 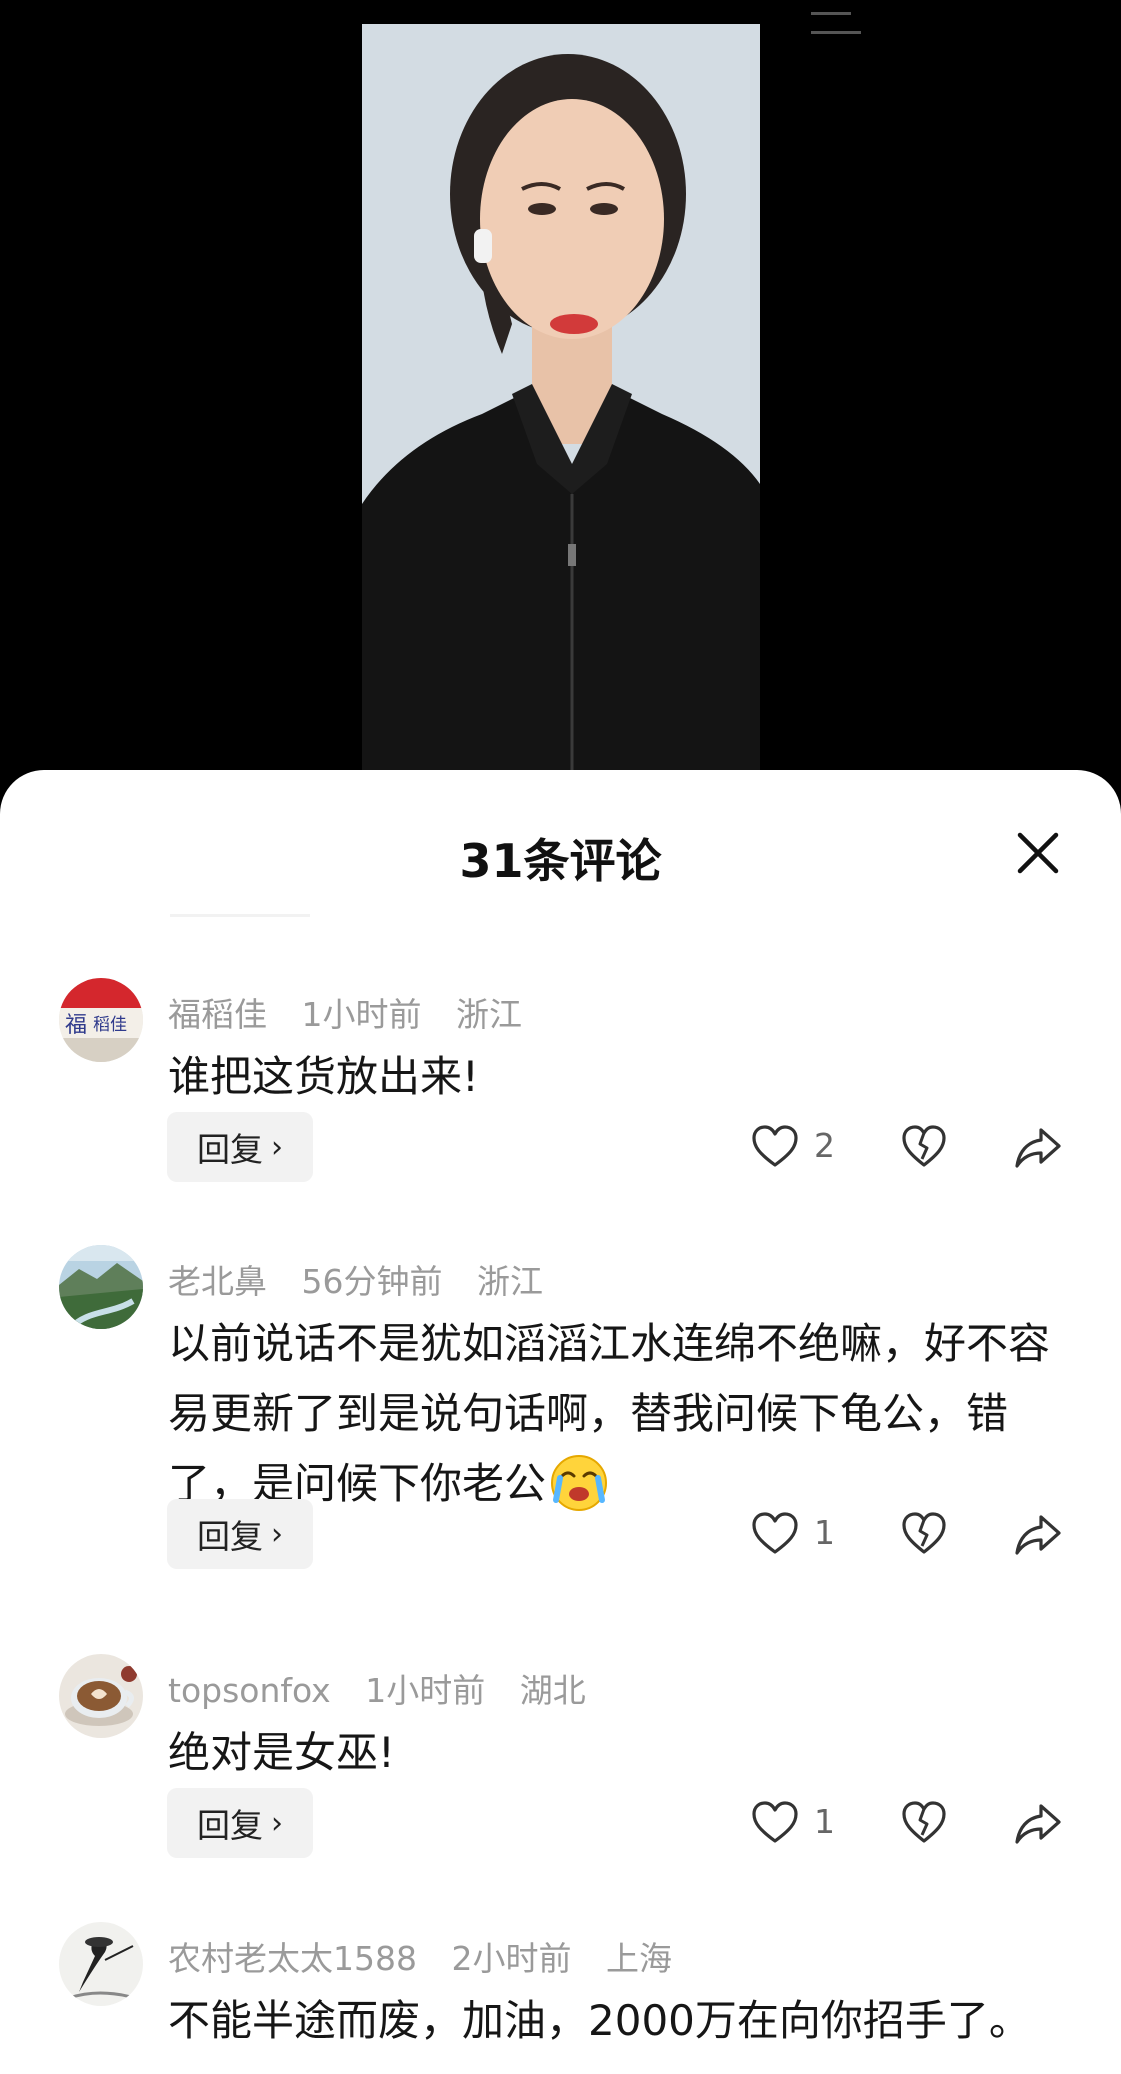 I want to click on comment-meta: 福稻佳 1小时前 浙江, so click(x=357, y=1012).